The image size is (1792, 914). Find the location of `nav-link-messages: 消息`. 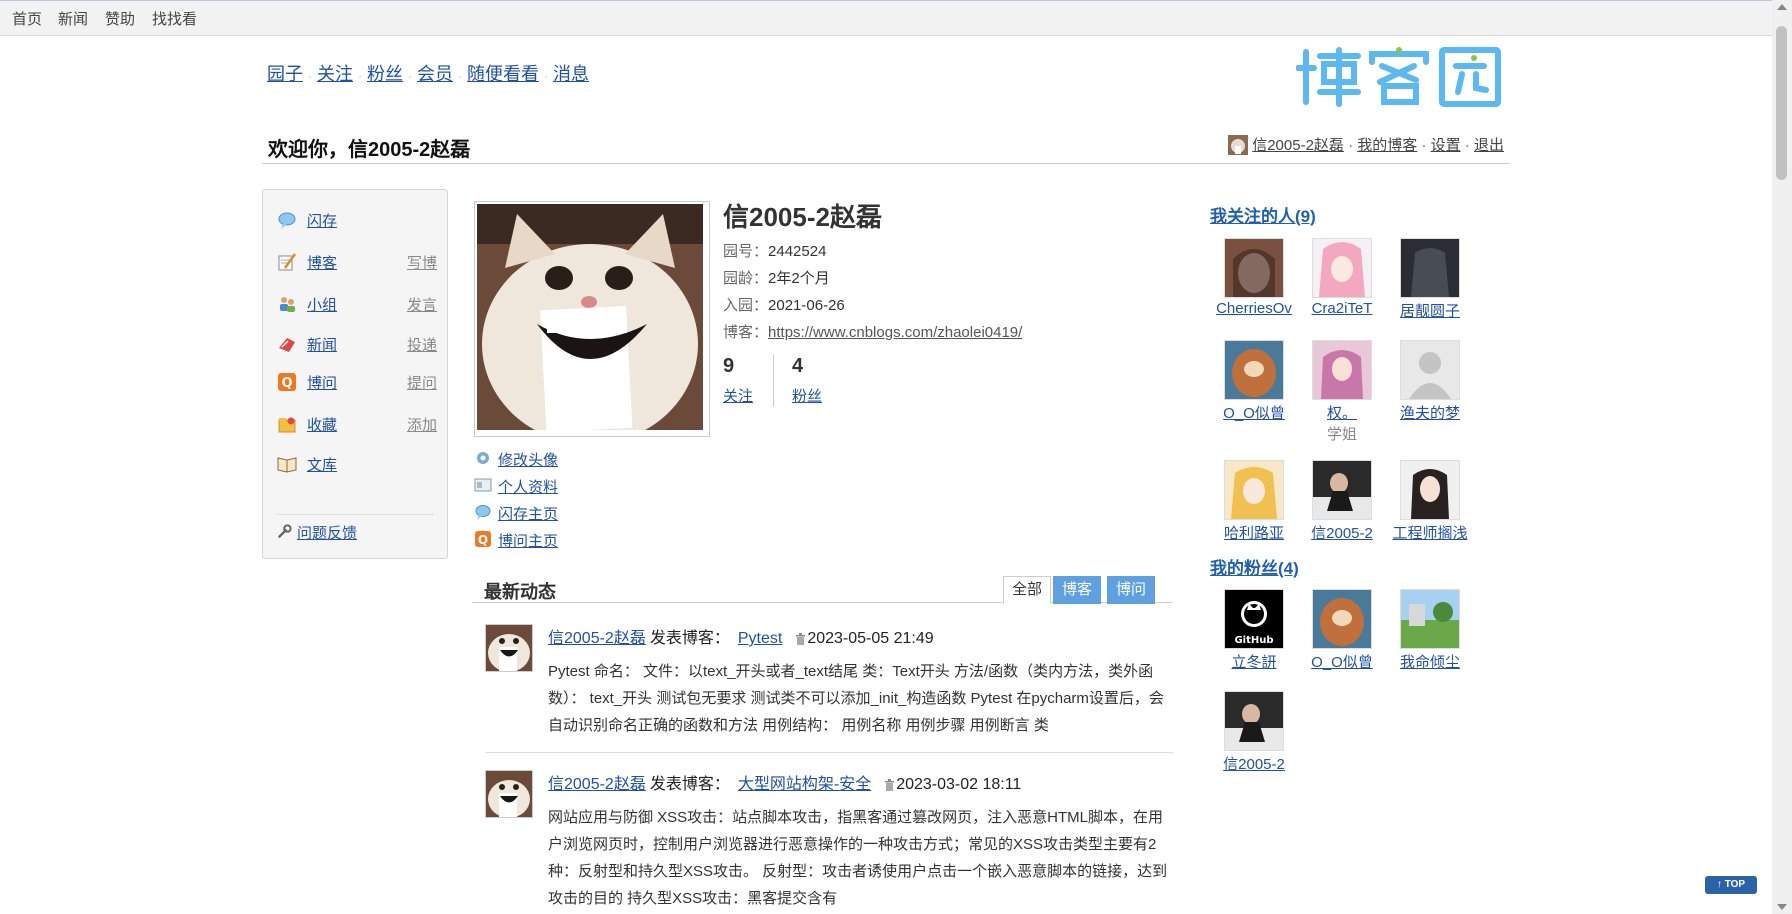

nav-link-messages: 消息 is located at coordinates (571, 74).